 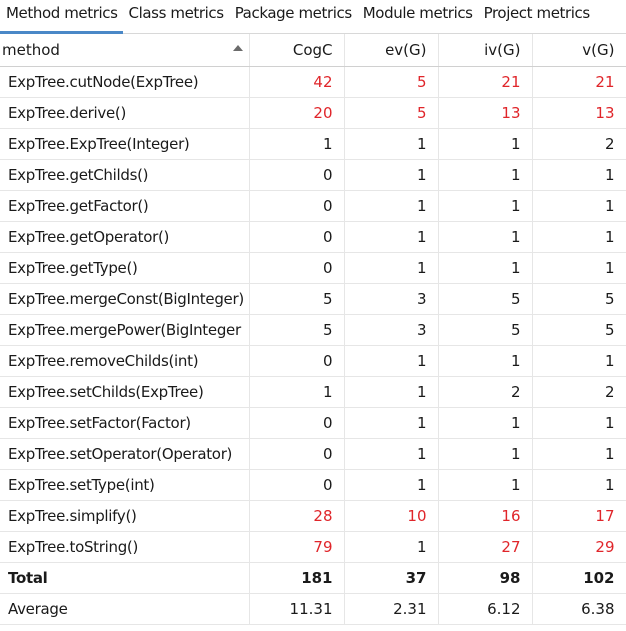 I want to click on table-row: ExpTree.mergeConst(BigInteger) 5 3 5 5, so click(x=313, y=299).